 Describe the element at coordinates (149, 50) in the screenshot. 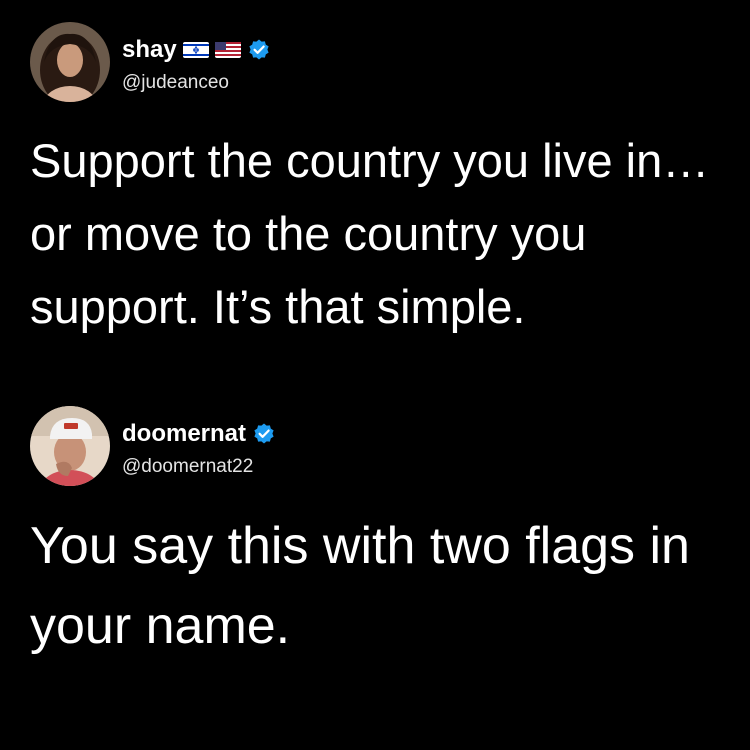

I see `display-name: shay` at that location.